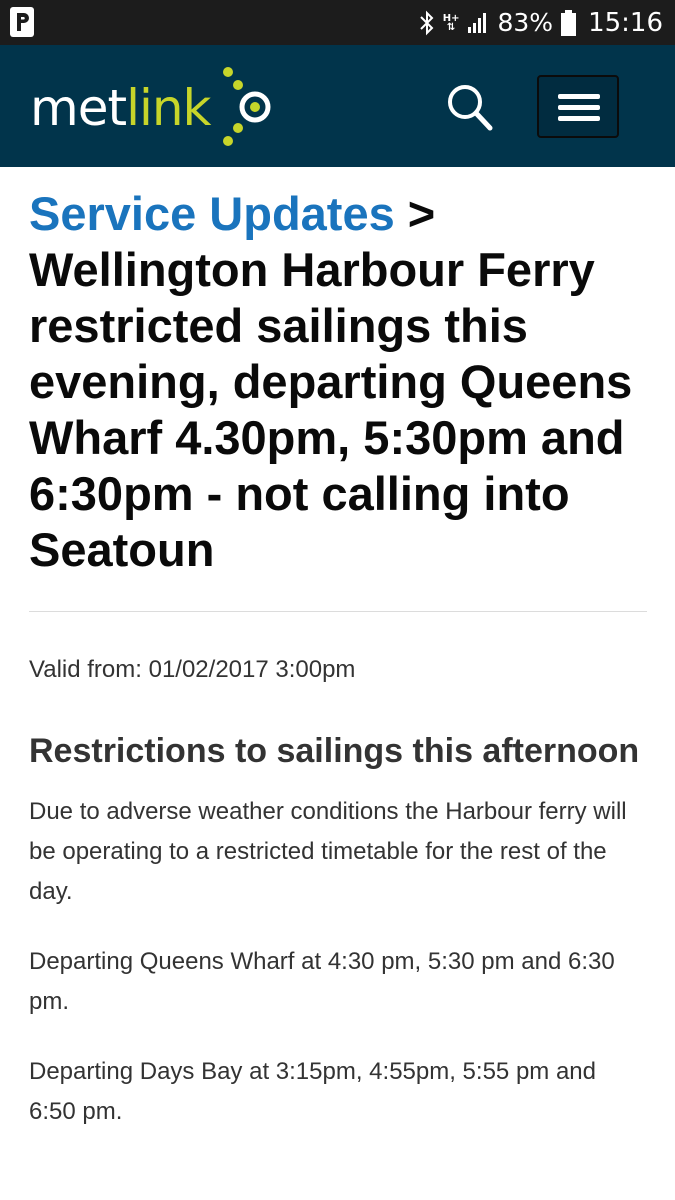 The height and width of the screenshot is (1200, 675). I want to click on status-bar: H+ ⇅ 83% 15:16, so click(337, 22).